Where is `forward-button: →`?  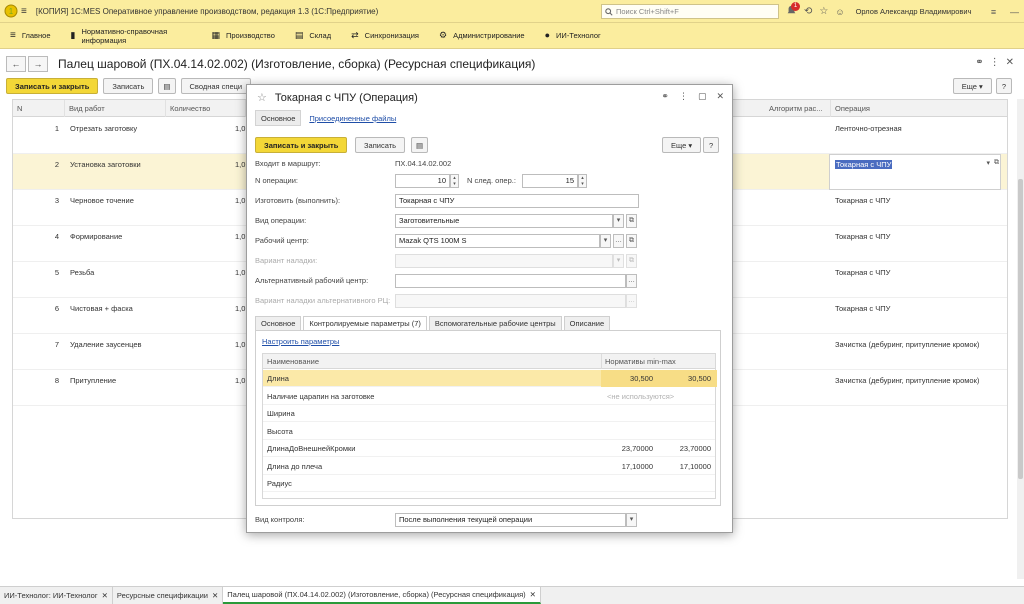 forward-button: → is located at coordinates (38, 64).